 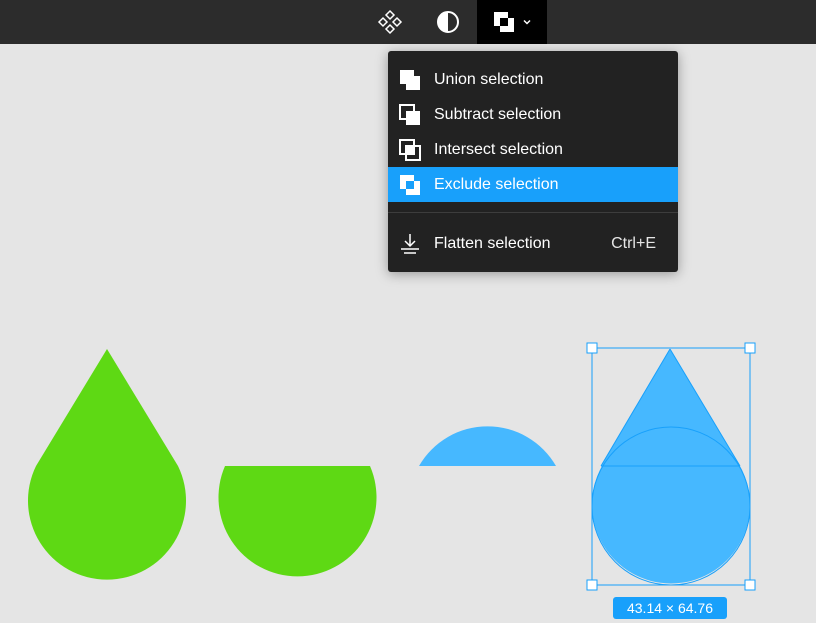 What do you see at coordinates (671, 467) in the screenshot?
I see `blue-exclude-shape` at bounding box center [671, 467].